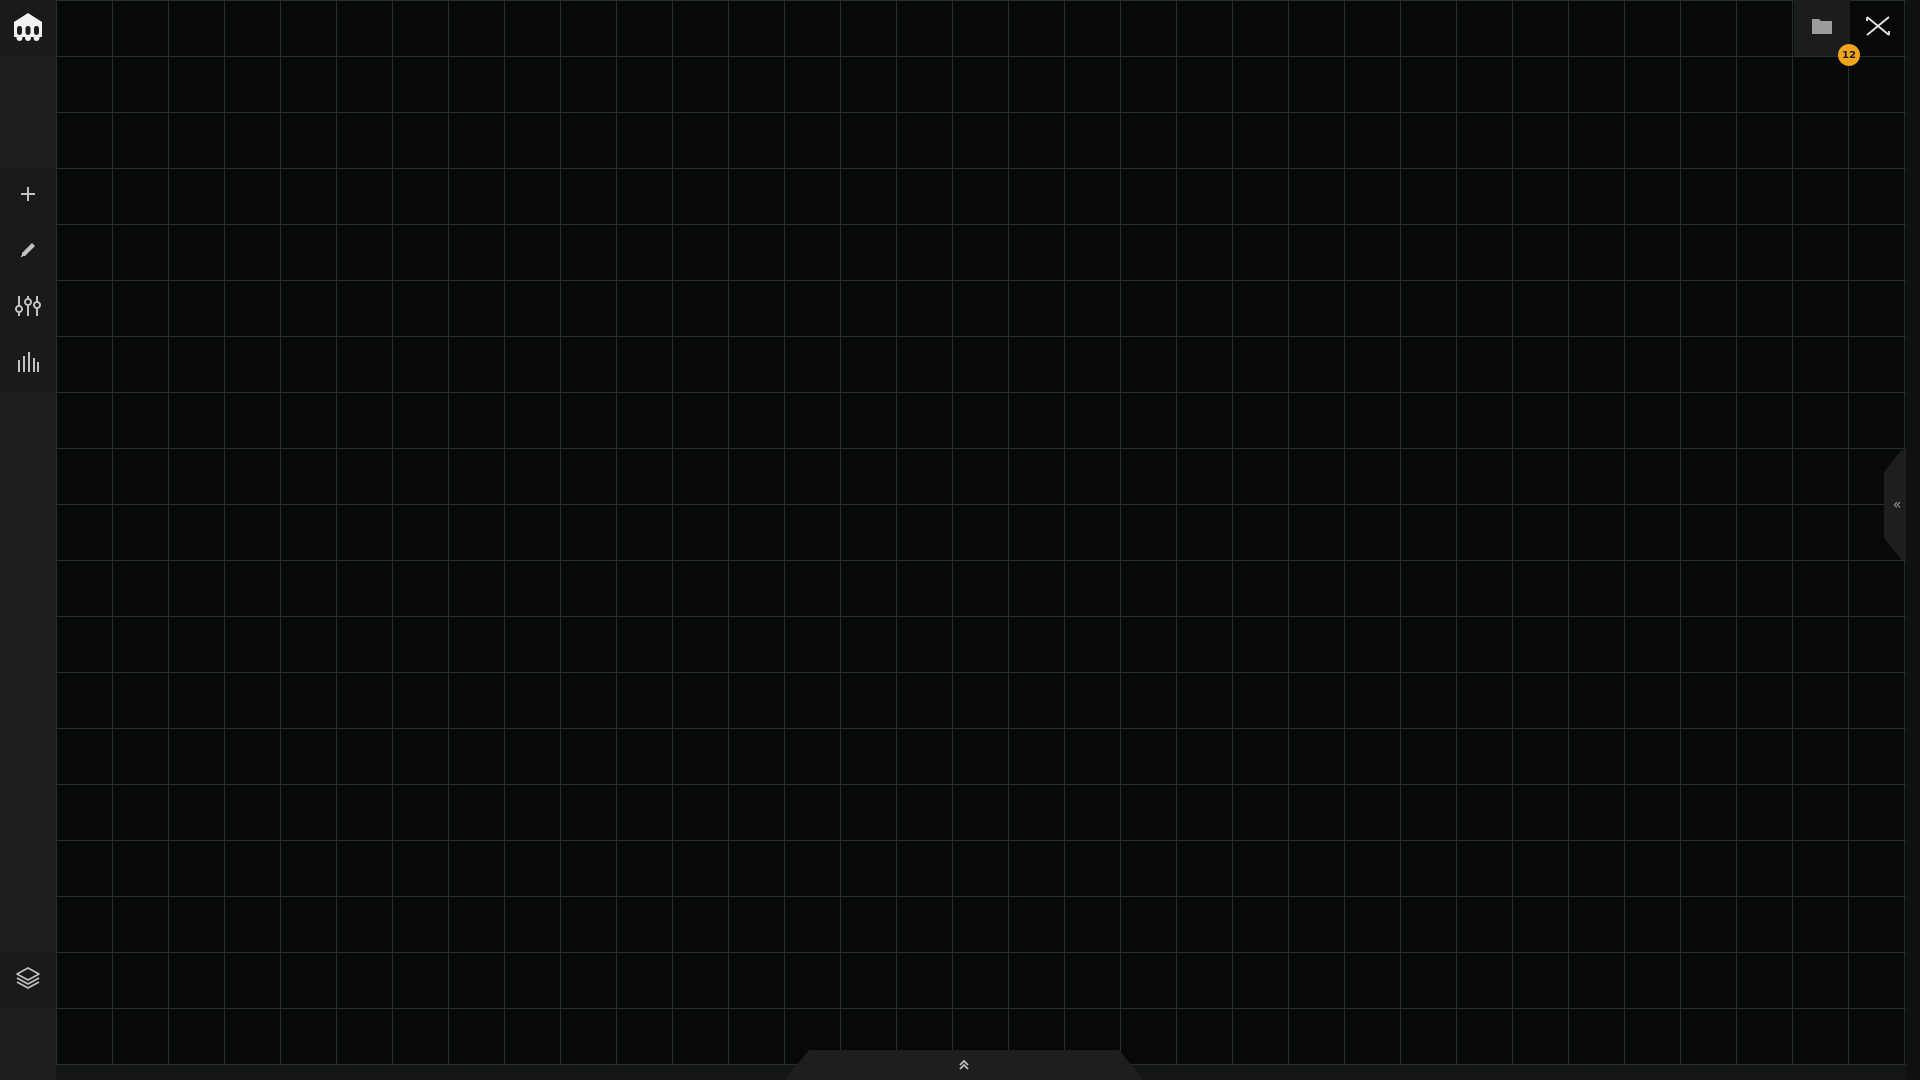 The width and height of the screenshot is (1920, 1080). What do you see at coordinates (1897, 505) in the screenshot?
I see `double-chevron-left-icon: «` at bounding box center [1897, 505].